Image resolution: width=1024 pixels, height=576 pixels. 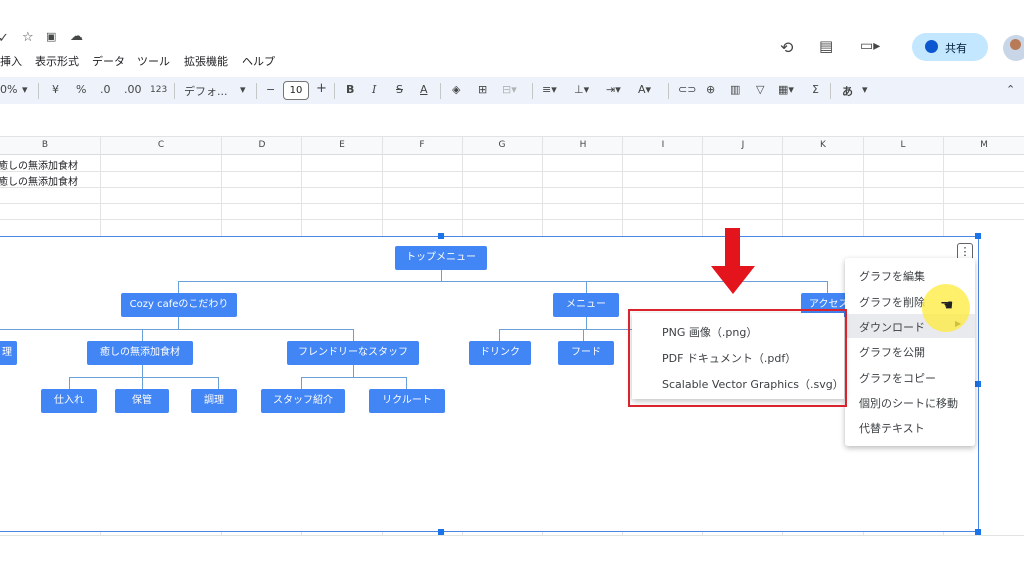 What do you see at coordinates (892, 276) in the screenshot?
I see `menu-item-edit-chart: グラフを編集` at bounding box center [892, 276].